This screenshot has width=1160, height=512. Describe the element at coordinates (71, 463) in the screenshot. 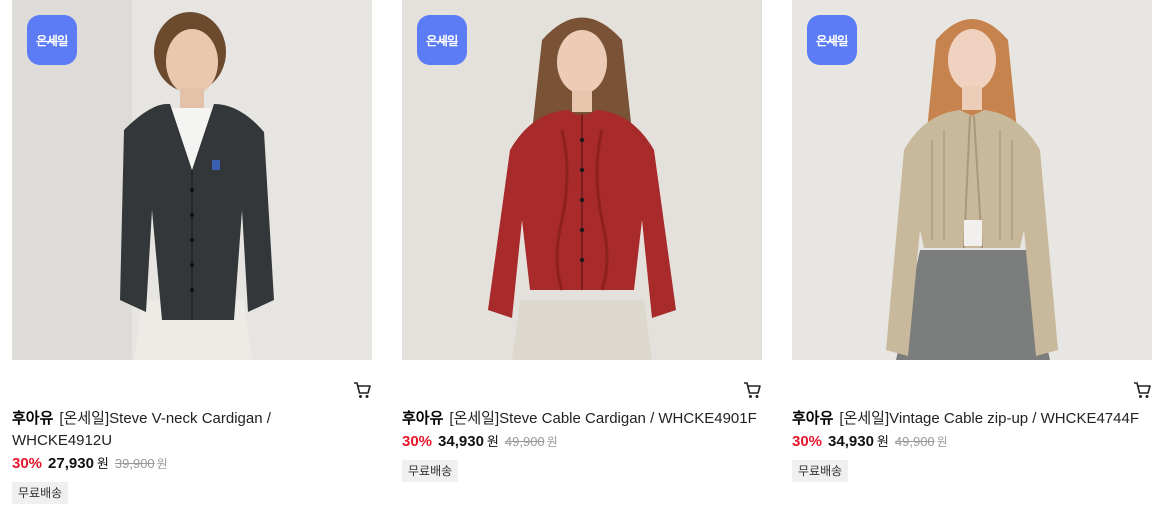

I see `sale-price: 27,930` at that location.